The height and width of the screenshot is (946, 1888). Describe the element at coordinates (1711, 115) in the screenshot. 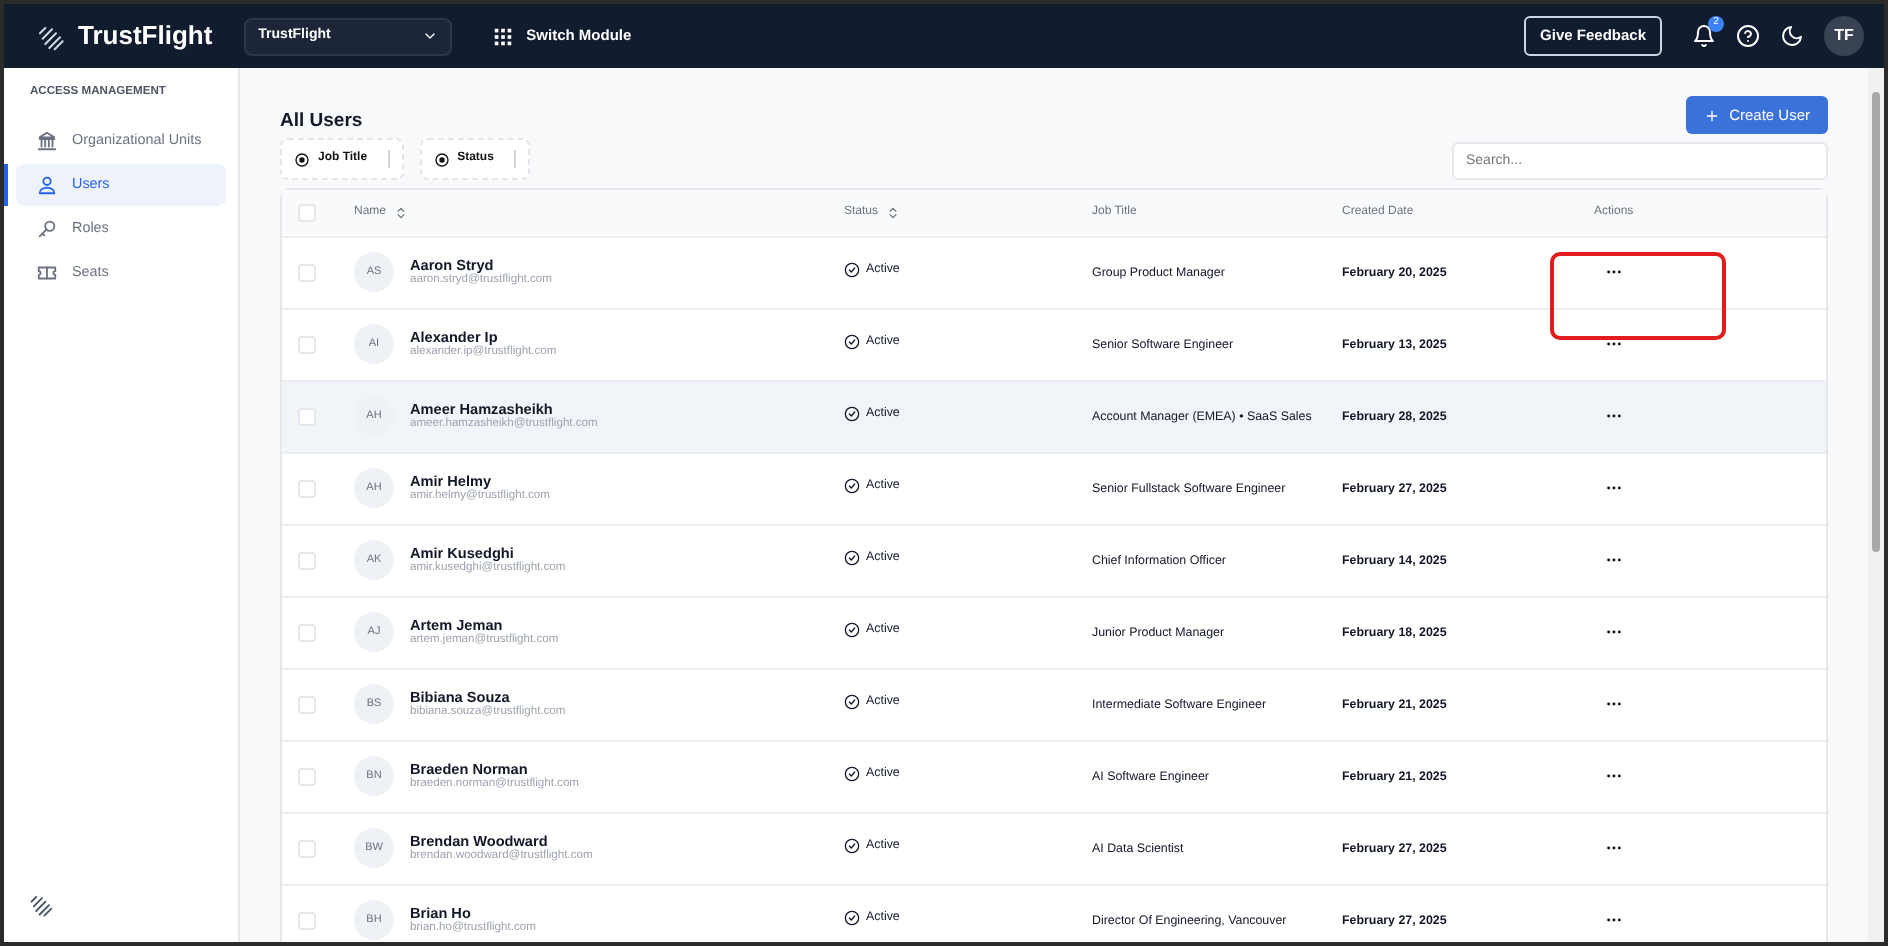

I see `plus-icon` at that location.